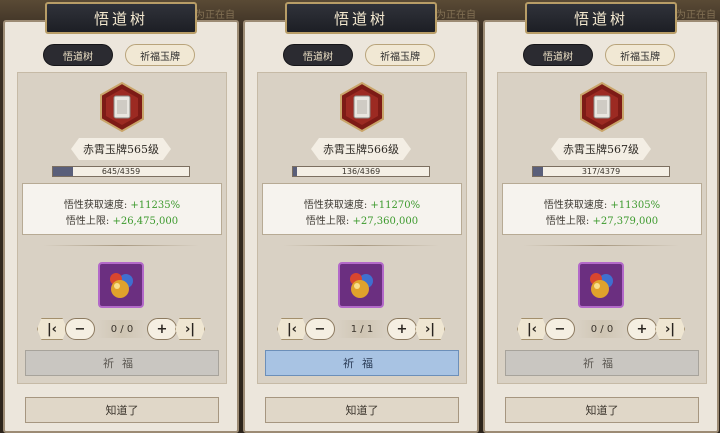  I want to click on progress-bar: 317/4379, so click(601, 171).